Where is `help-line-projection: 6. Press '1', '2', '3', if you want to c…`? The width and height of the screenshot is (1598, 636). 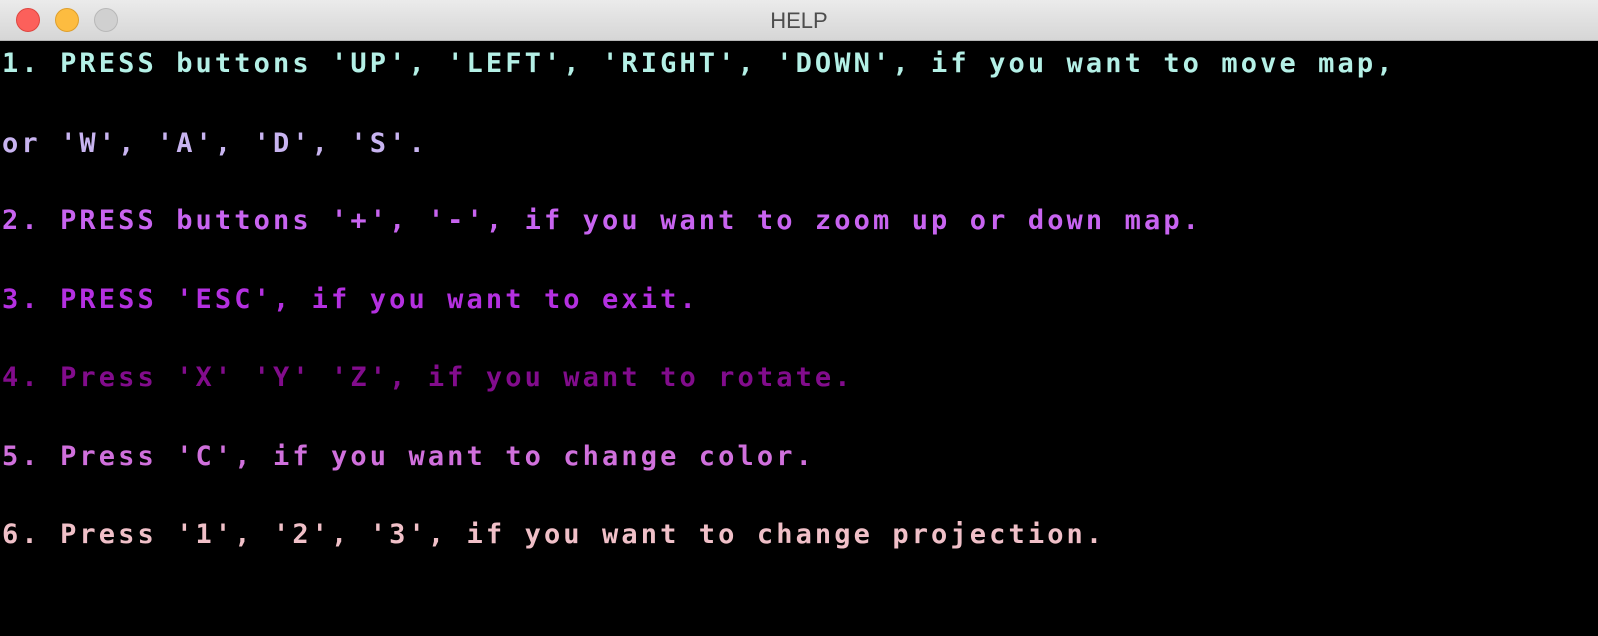 help-line-projection: 6. Press '1', '2', '3', if you want to c… is located at coordinates (554, 534).